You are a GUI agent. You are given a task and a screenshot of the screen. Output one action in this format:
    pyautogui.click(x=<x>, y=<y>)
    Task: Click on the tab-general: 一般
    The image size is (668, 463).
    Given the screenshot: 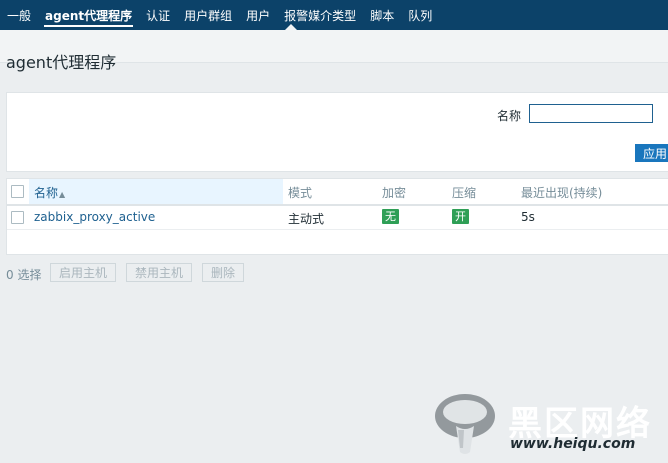 What is the action you would take?
    pyautogui.click(x=19, y=15)
    